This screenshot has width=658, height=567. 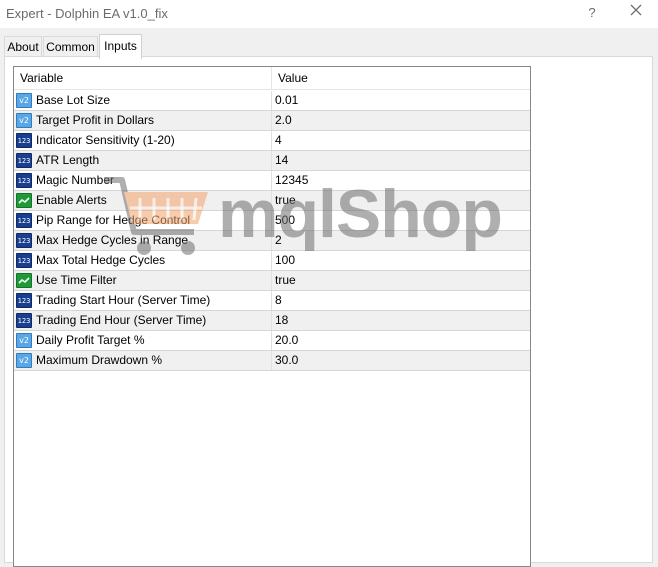 What do you see at coordinates (636, 10) in the screenshot?
I see `close-icon-glyph` at bounding box center [636, 10].